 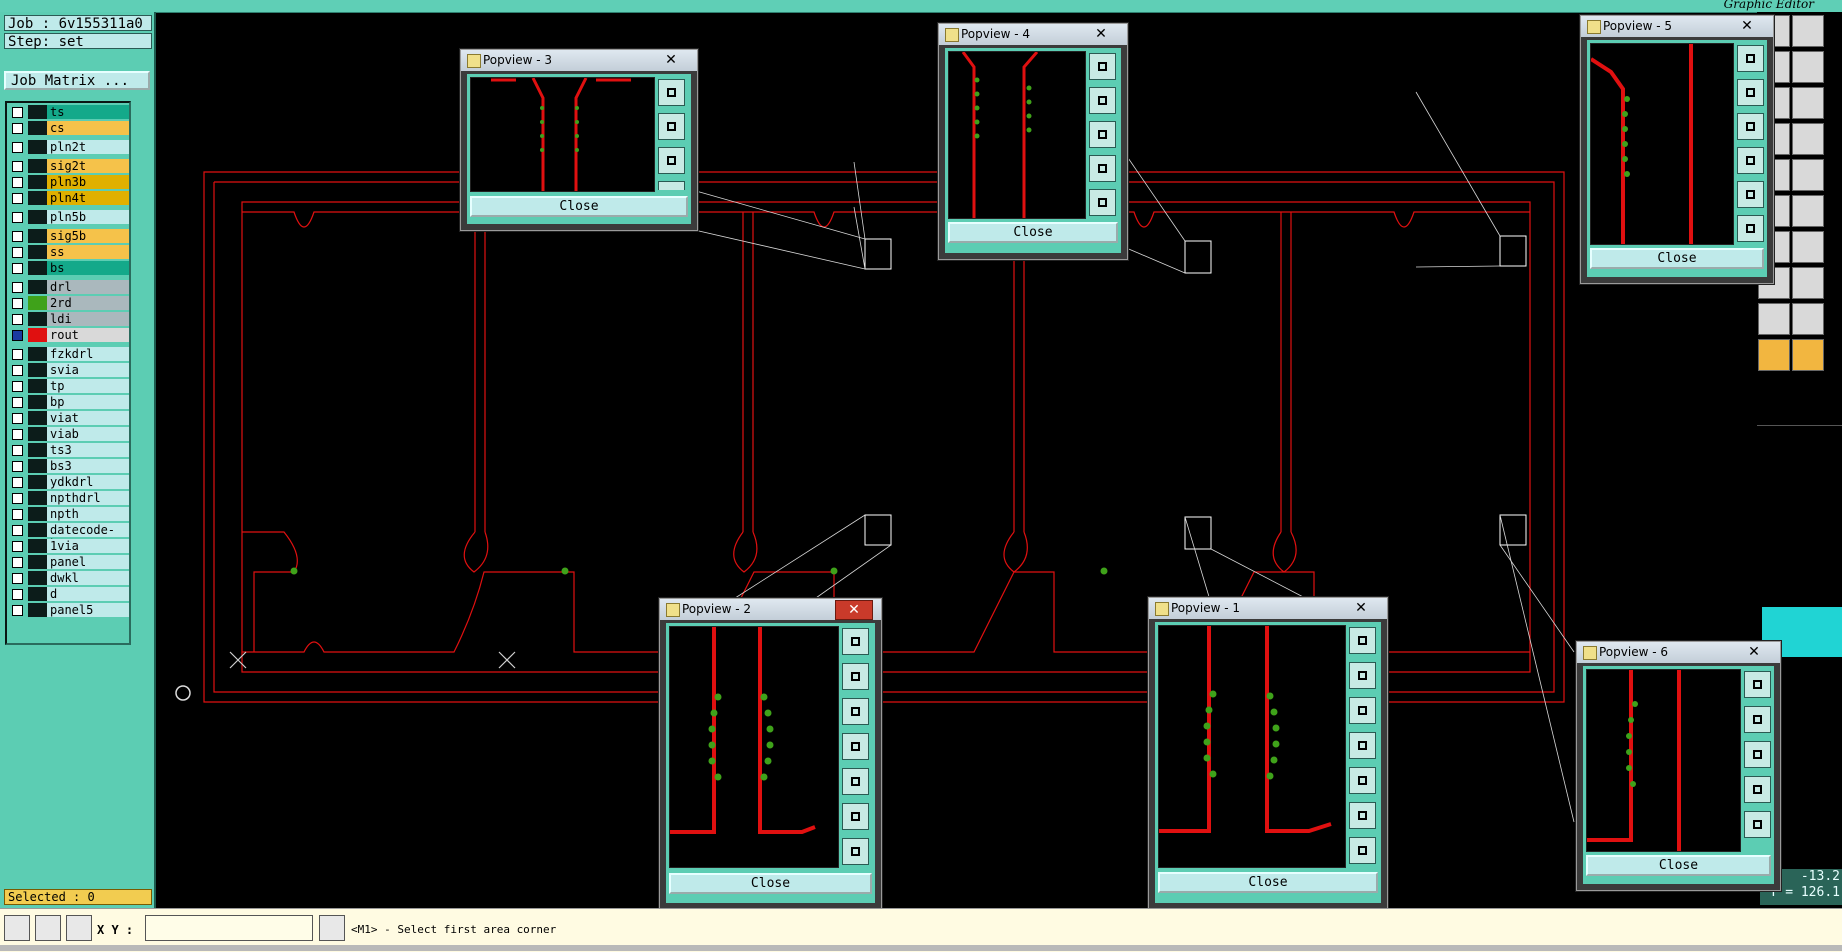 I want to click on layer-row-fzkdrl: fzkdrl, so click(x=69, y=354).